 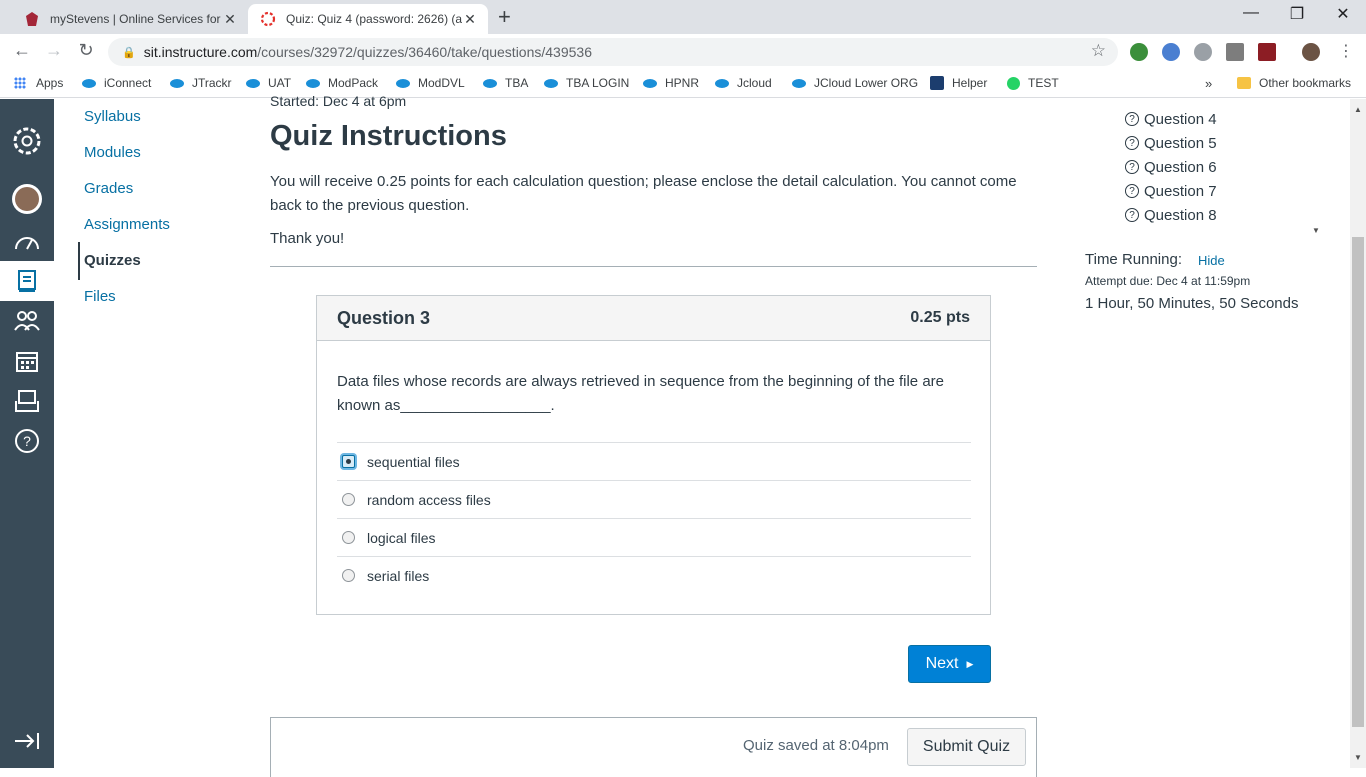 I want to click on bookmark-jtrackr: JTrackr, so click(x=201, y=83).